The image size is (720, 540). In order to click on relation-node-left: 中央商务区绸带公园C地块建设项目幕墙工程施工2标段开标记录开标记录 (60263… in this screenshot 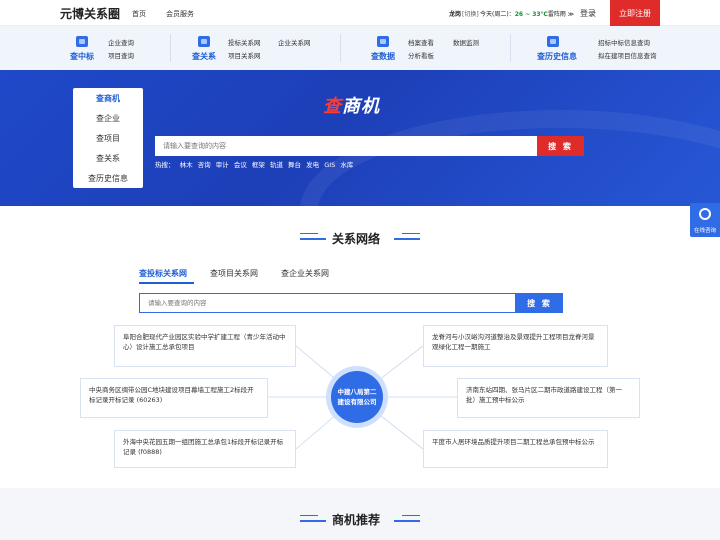, I will do `click(174, 398)`.